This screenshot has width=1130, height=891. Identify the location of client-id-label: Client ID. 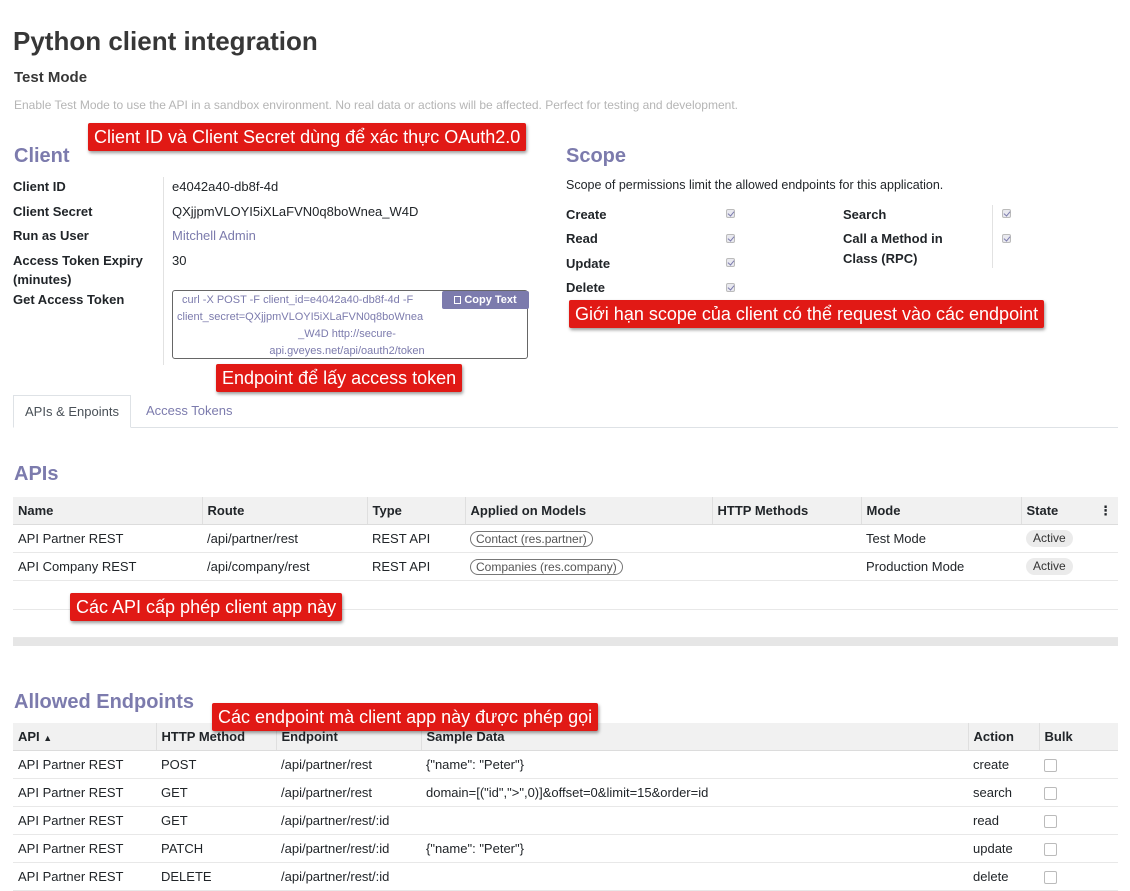
(39, 186).